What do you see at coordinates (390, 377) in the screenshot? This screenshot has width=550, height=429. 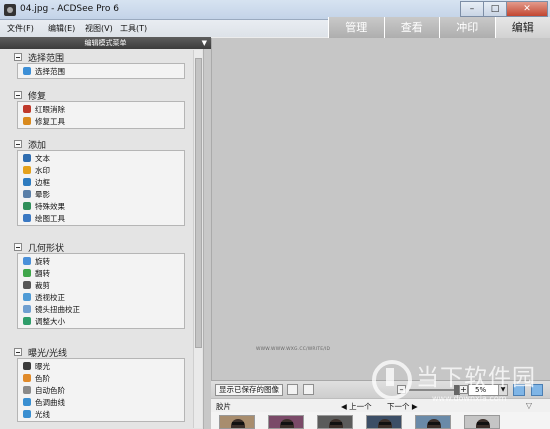 I see `watermark-arrow-icon` at bounding box center [390, 377].